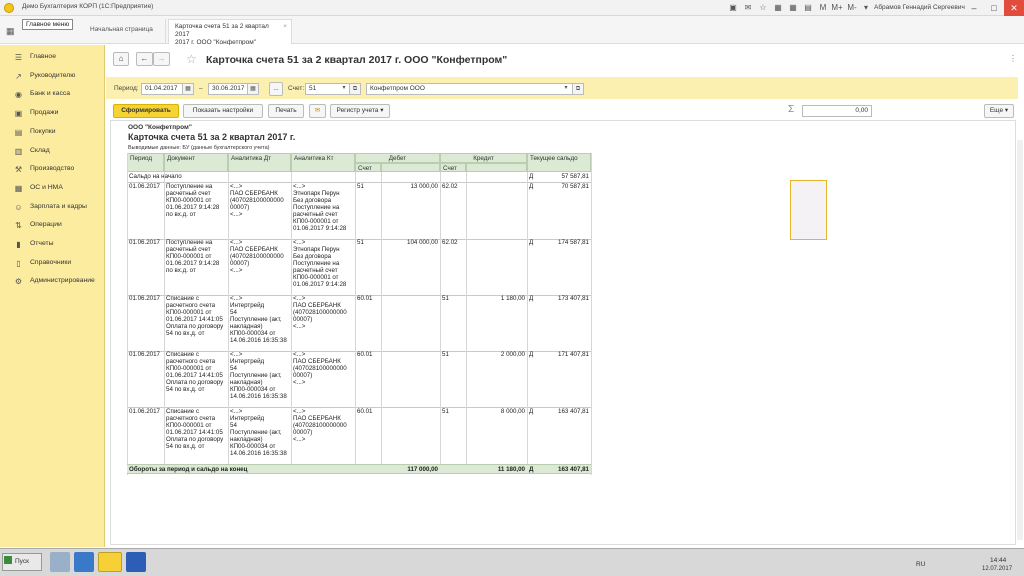 This screenshot has width=1024, height=576. I want to click on print-button: Печать, so click(286, 111).